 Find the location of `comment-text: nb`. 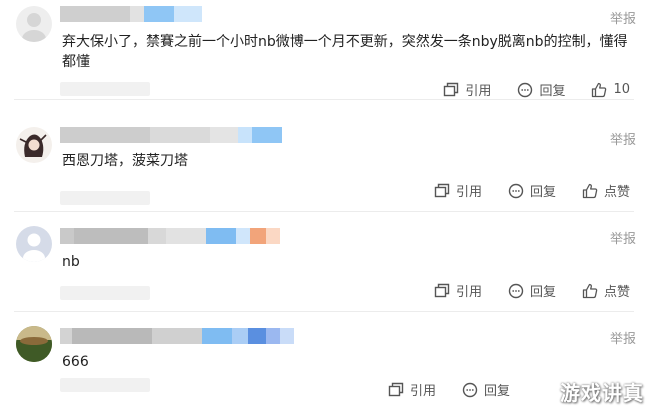

comment-text: nb is located at coordinates (71, 262).